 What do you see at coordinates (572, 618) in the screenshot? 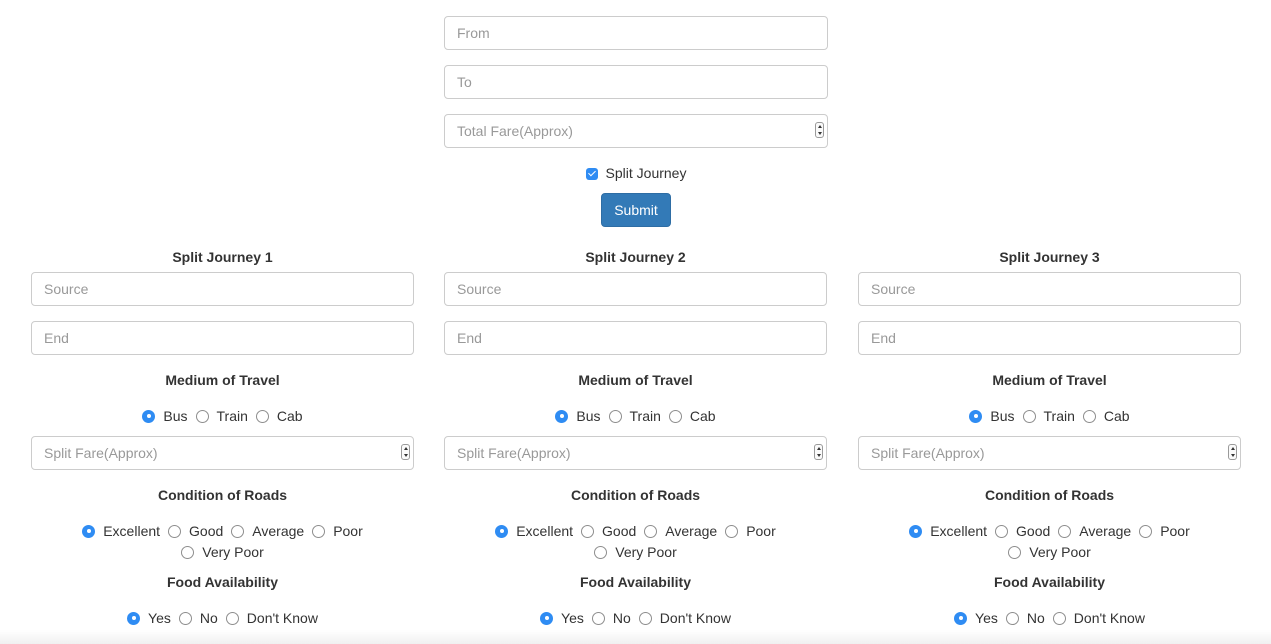
I see `radio-label: Yes` at bounding box center [572, 618].